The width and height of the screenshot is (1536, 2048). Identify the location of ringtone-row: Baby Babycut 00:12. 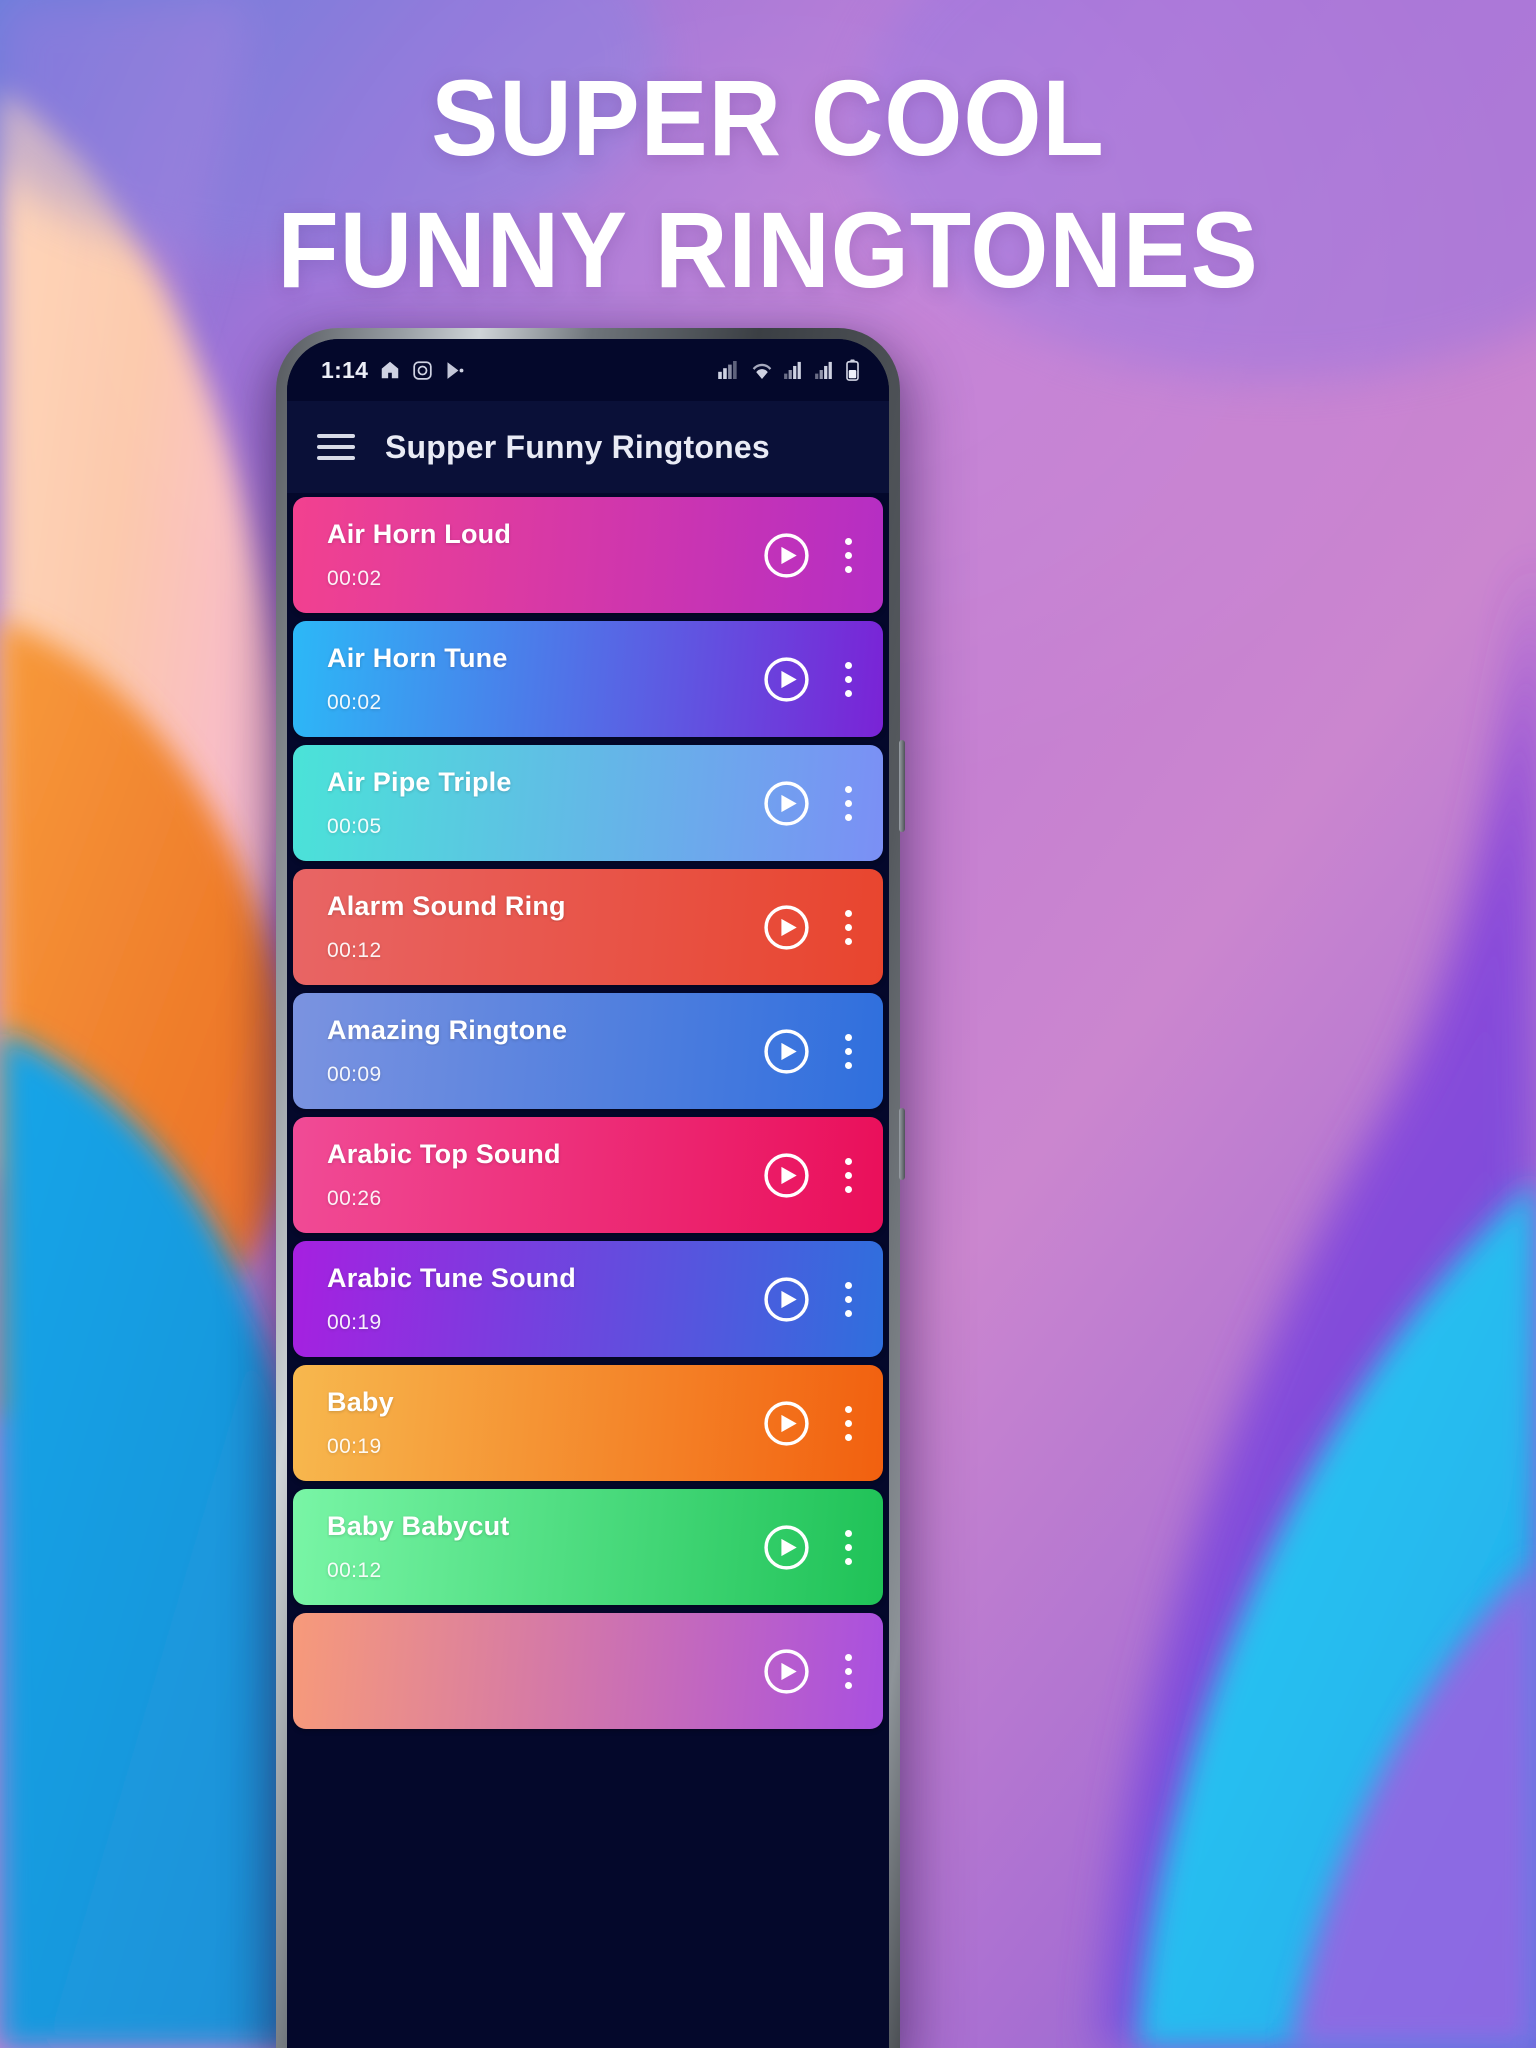
(588, 1547).